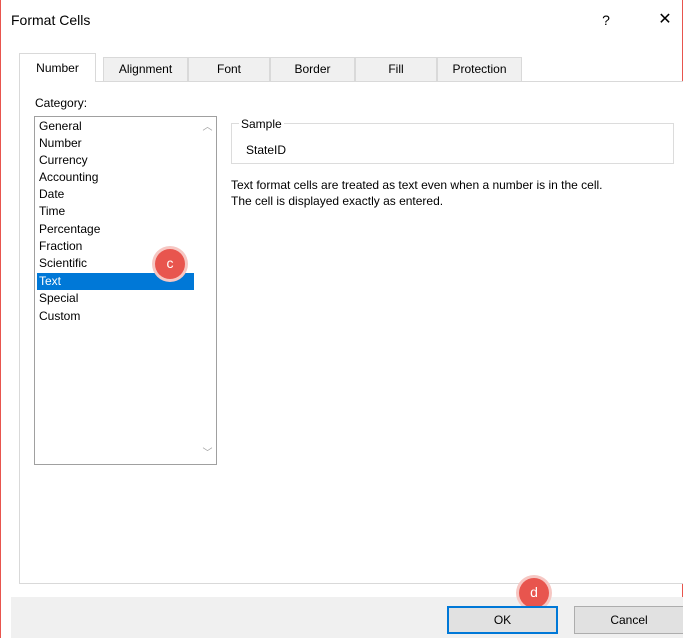 The height and width of the screenshot is (638, 683). What do you see at coordinates (207, 290) in the screenshot?
I see `category-scrollbar: ︿ ﹀` at bounding box center [207, 290].